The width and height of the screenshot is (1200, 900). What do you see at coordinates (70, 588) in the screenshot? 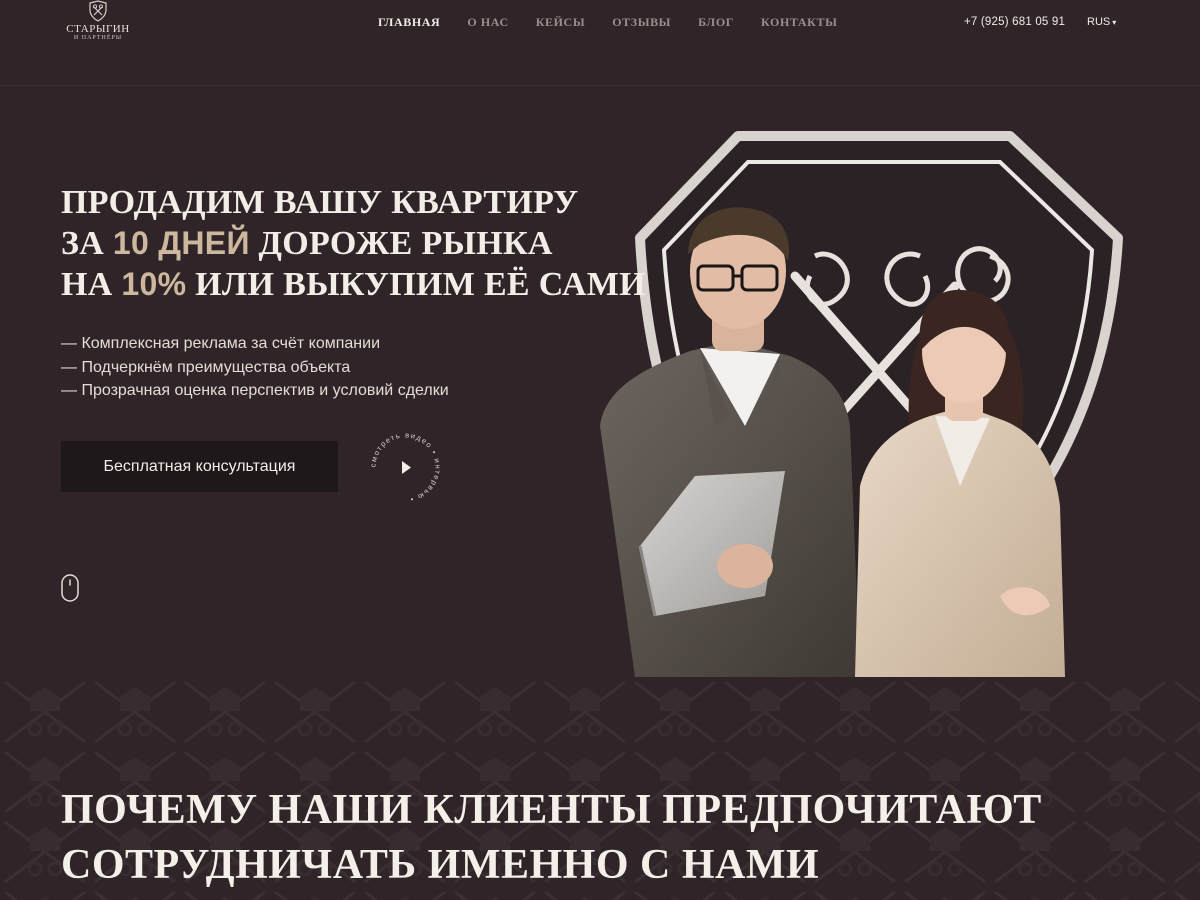
I see `mouse-scroll-icon` at bounding box center [70, 588].